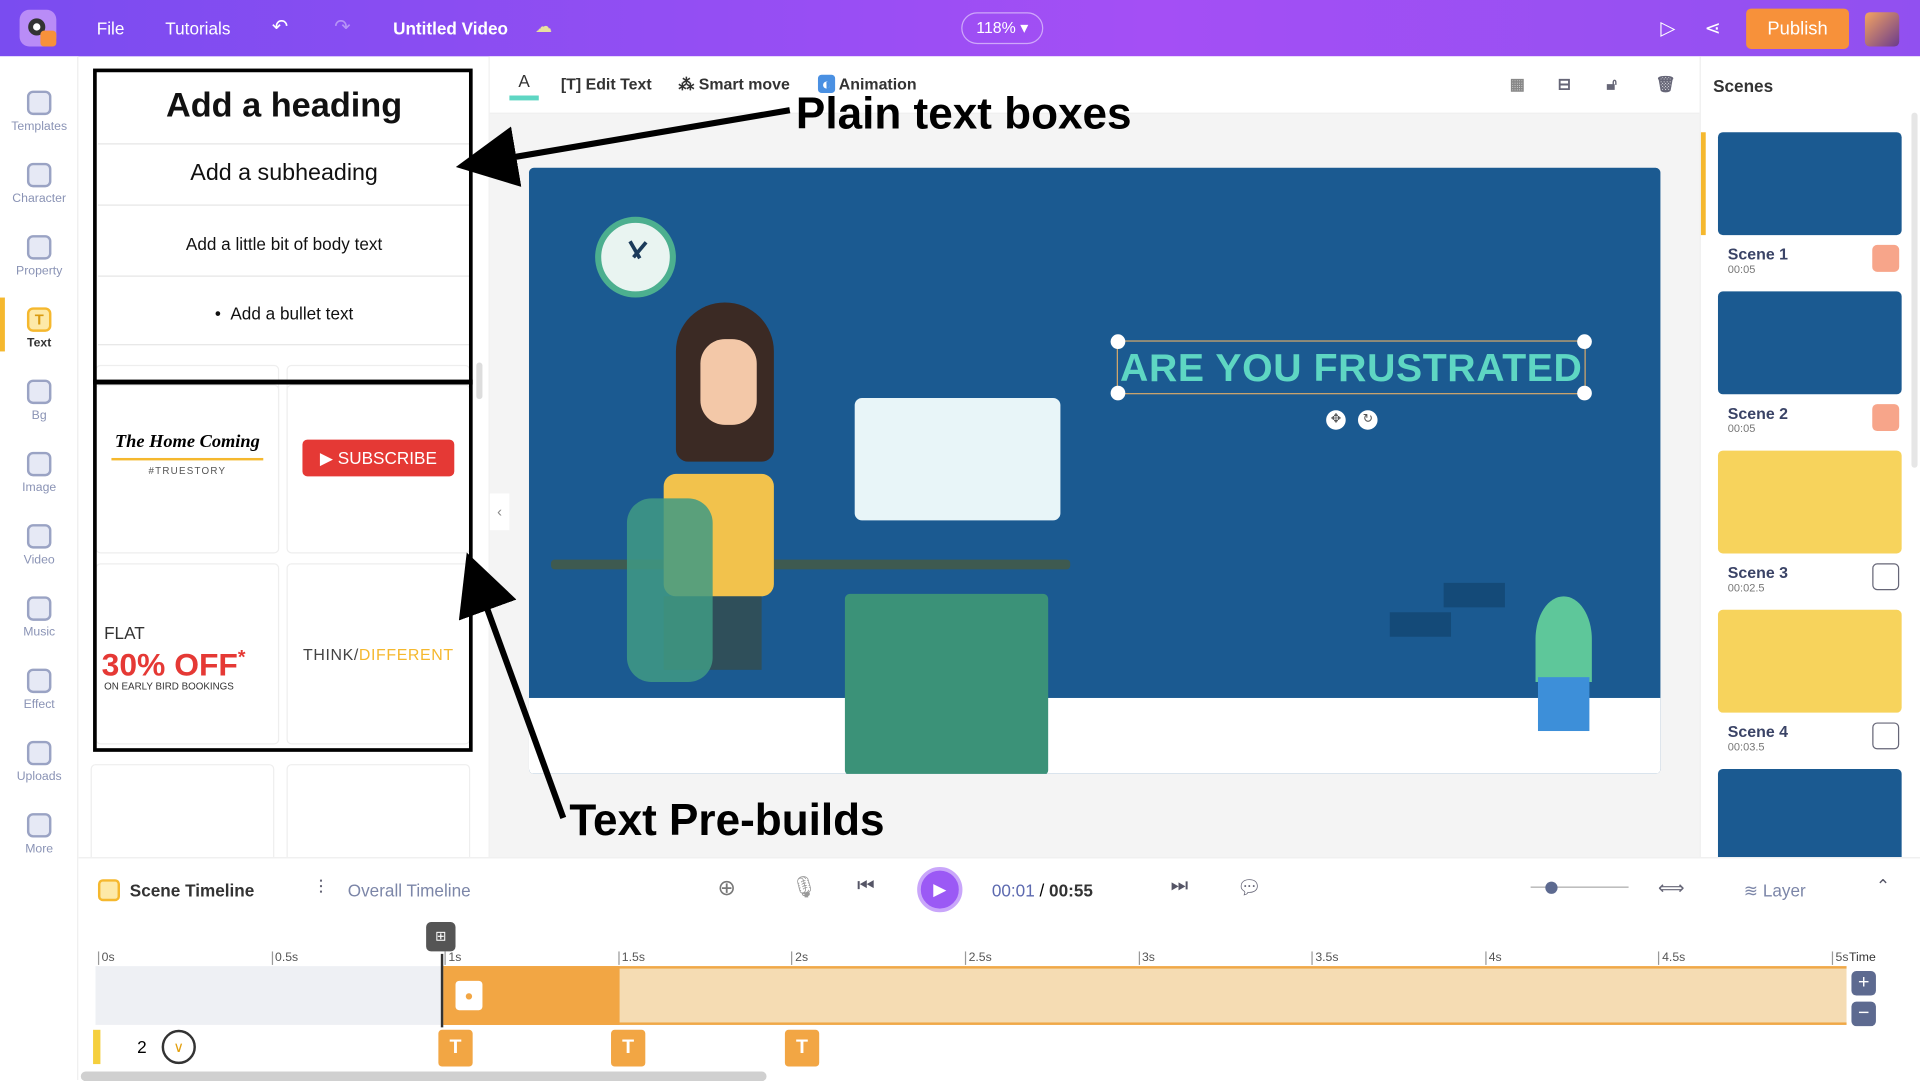 The image size is (1920, 1081). Describe the element at coordinates (623, 463) in the screenshot. I see `annotation-arrows` at that location.